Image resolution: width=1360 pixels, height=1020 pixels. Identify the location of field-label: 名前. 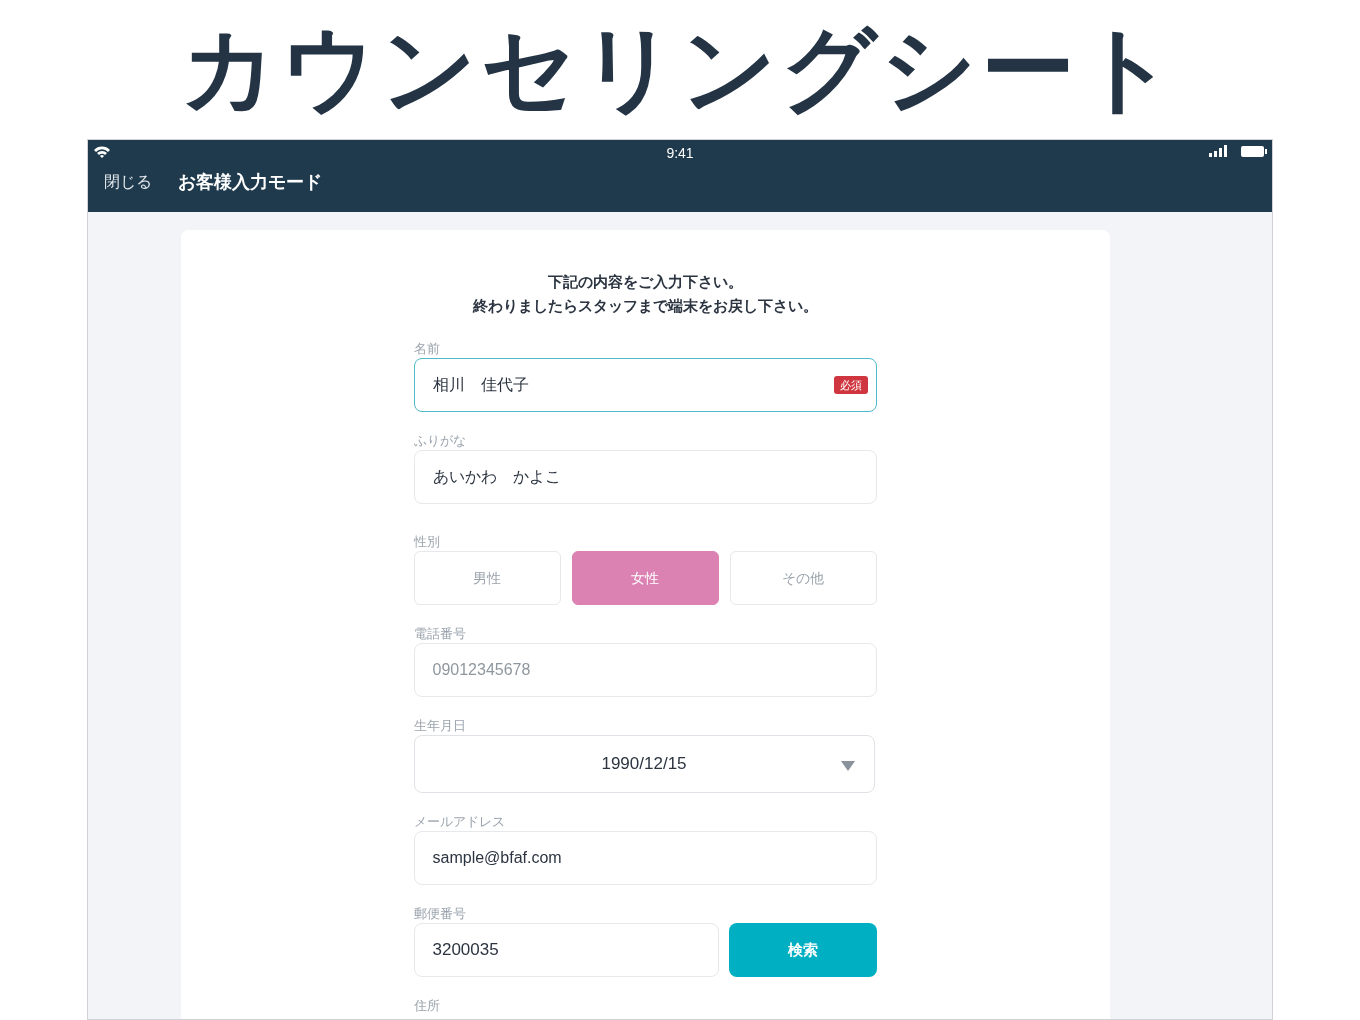
(426, 348).